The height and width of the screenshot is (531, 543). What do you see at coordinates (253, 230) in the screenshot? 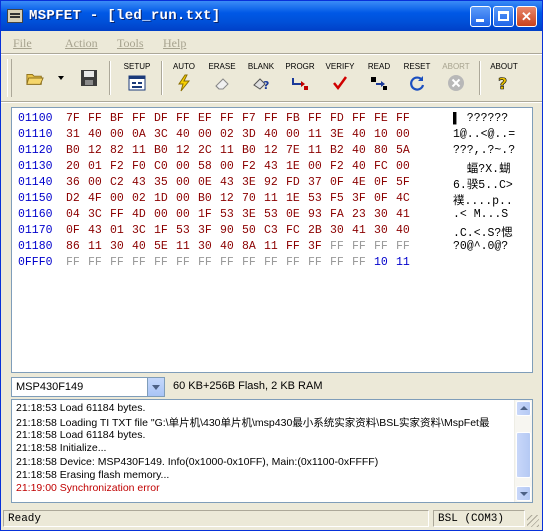
I see `hex-byte: 50` at bounding box center [253, 230].